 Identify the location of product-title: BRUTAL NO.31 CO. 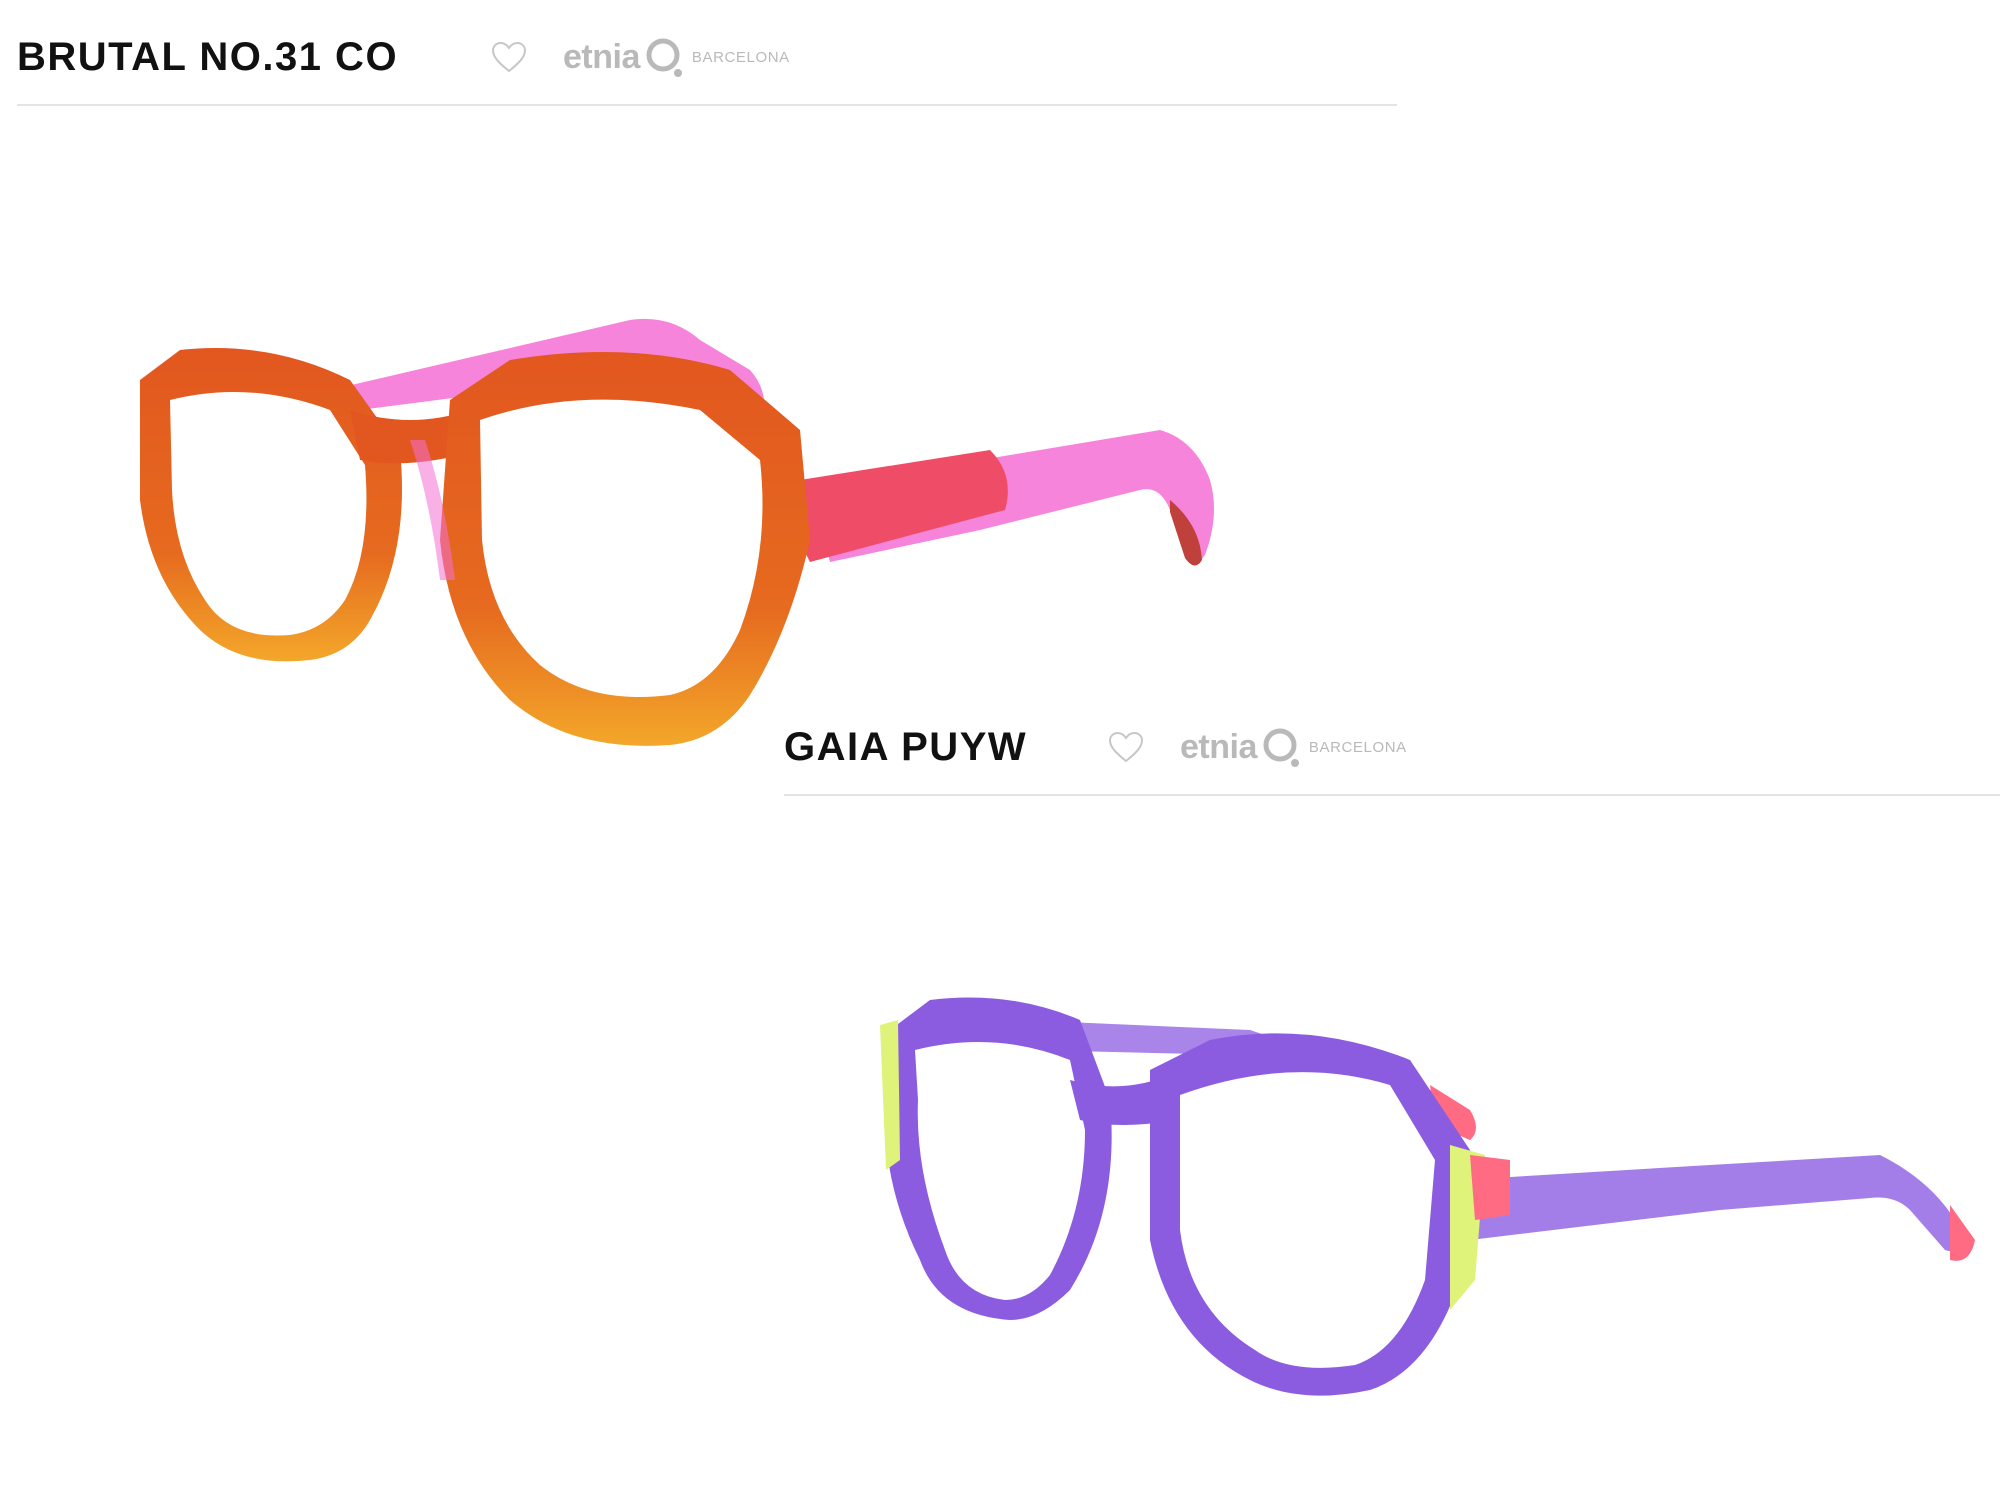
(253, 57).